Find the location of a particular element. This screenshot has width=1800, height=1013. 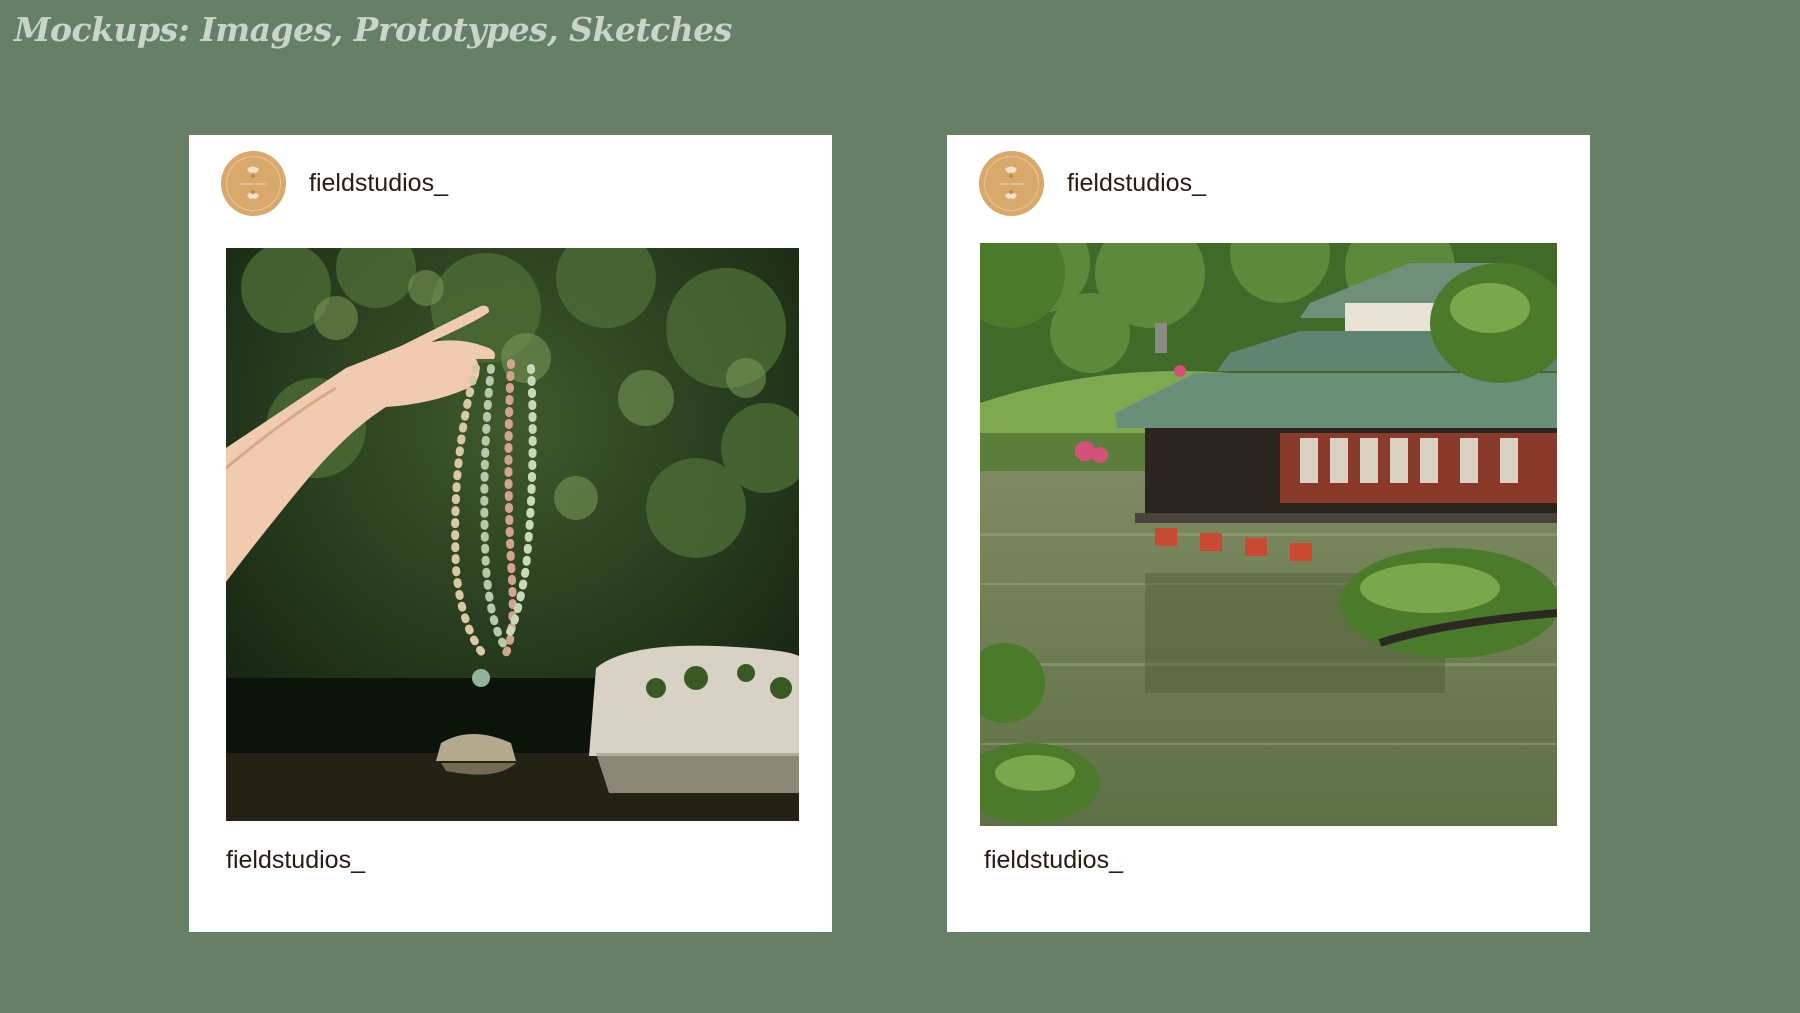

slide-title: Mockups: Images, Prototypes, Sketches is located at coordinates (373, 29).